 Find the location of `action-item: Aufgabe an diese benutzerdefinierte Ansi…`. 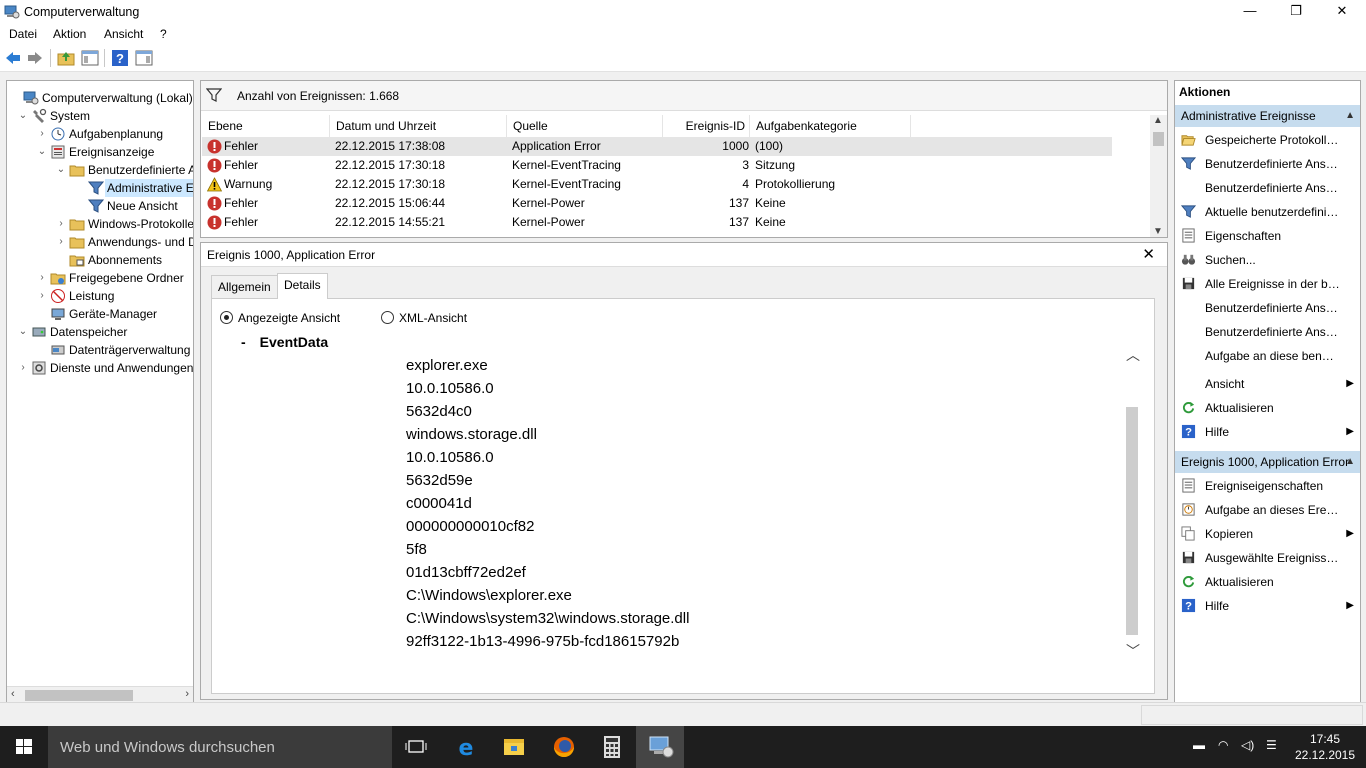

action-item: Aufgabe an diese benutzerdefinierte Ansi… is located at coordinates (1267, 356).